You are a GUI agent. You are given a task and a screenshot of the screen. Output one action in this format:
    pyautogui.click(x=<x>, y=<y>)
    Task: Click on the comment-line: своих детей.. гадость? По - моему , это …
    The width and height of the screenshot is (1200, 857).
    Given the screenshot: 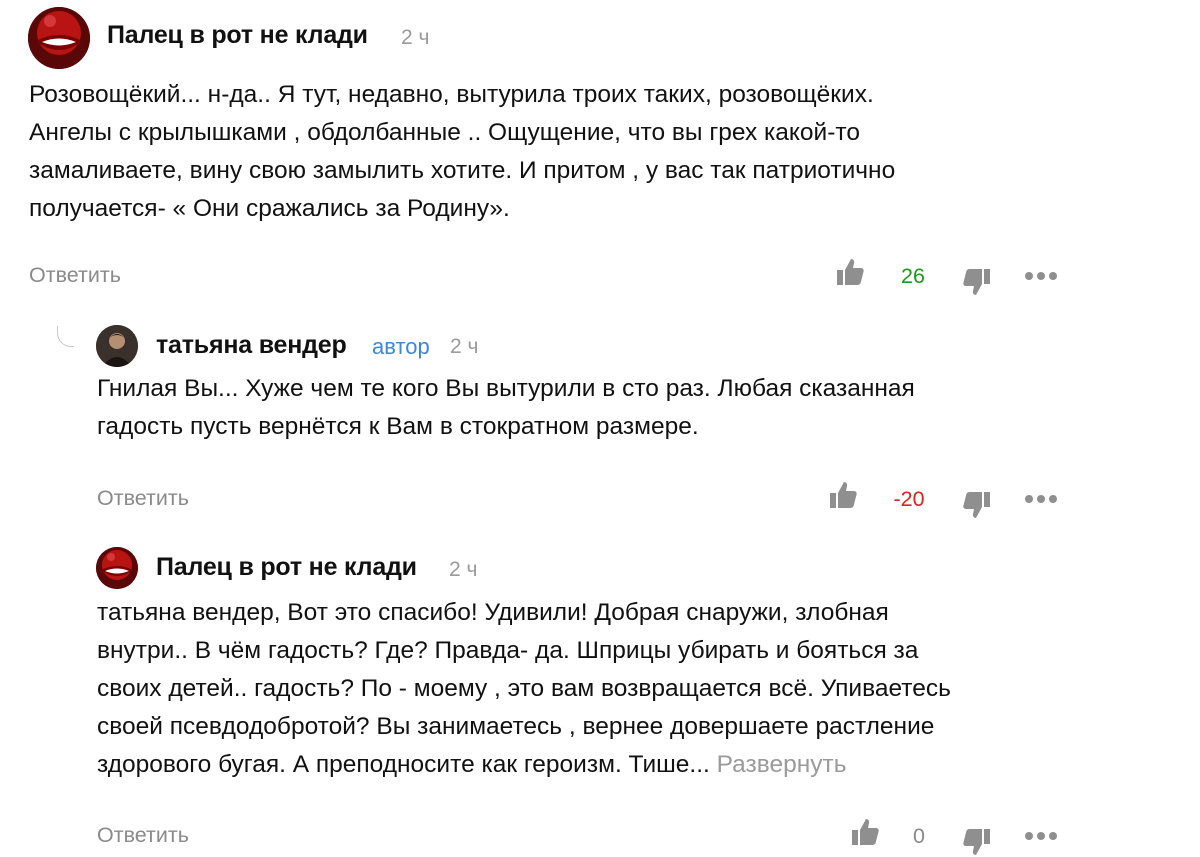 What is the action you would take?
    pyautogui.click(x=524, y=688)
    